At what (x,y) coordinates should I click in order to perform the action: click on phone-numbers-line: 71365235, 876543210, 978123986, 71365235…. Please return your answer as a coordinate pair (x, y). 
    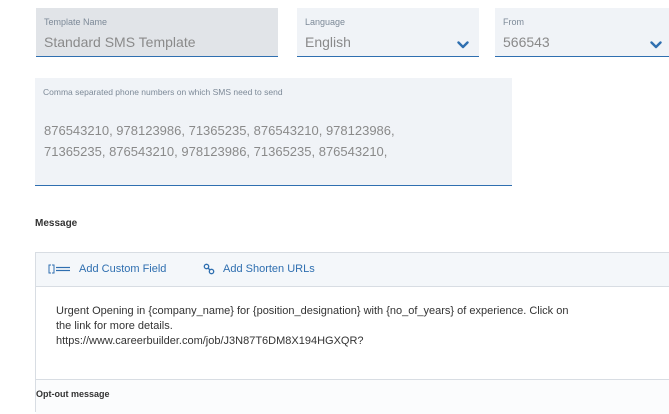
    Looking at the image, I should click on (216, 151).